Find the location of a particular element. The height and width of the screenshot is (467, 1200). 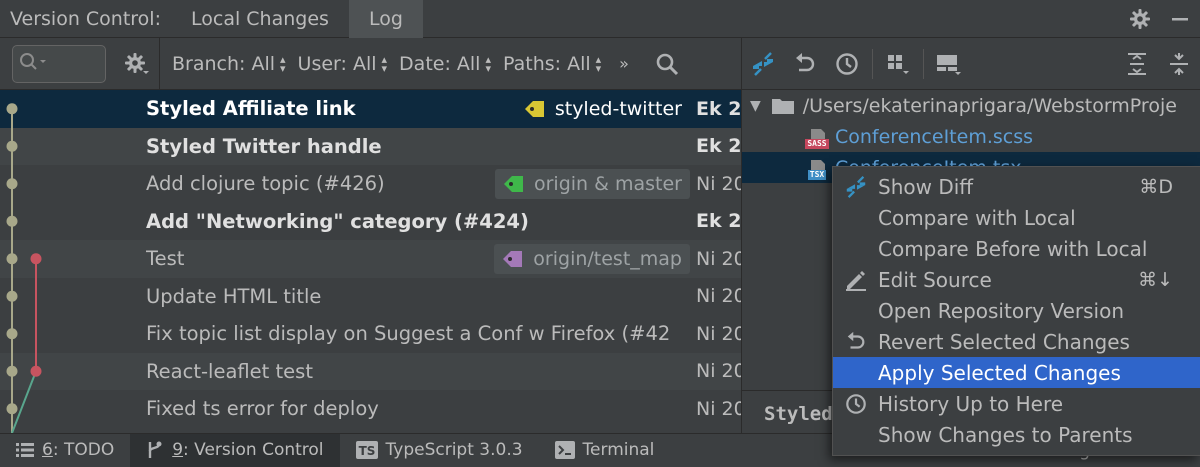

user-filter: User: All ▴ ▾ is located at coordinates (343, 64).